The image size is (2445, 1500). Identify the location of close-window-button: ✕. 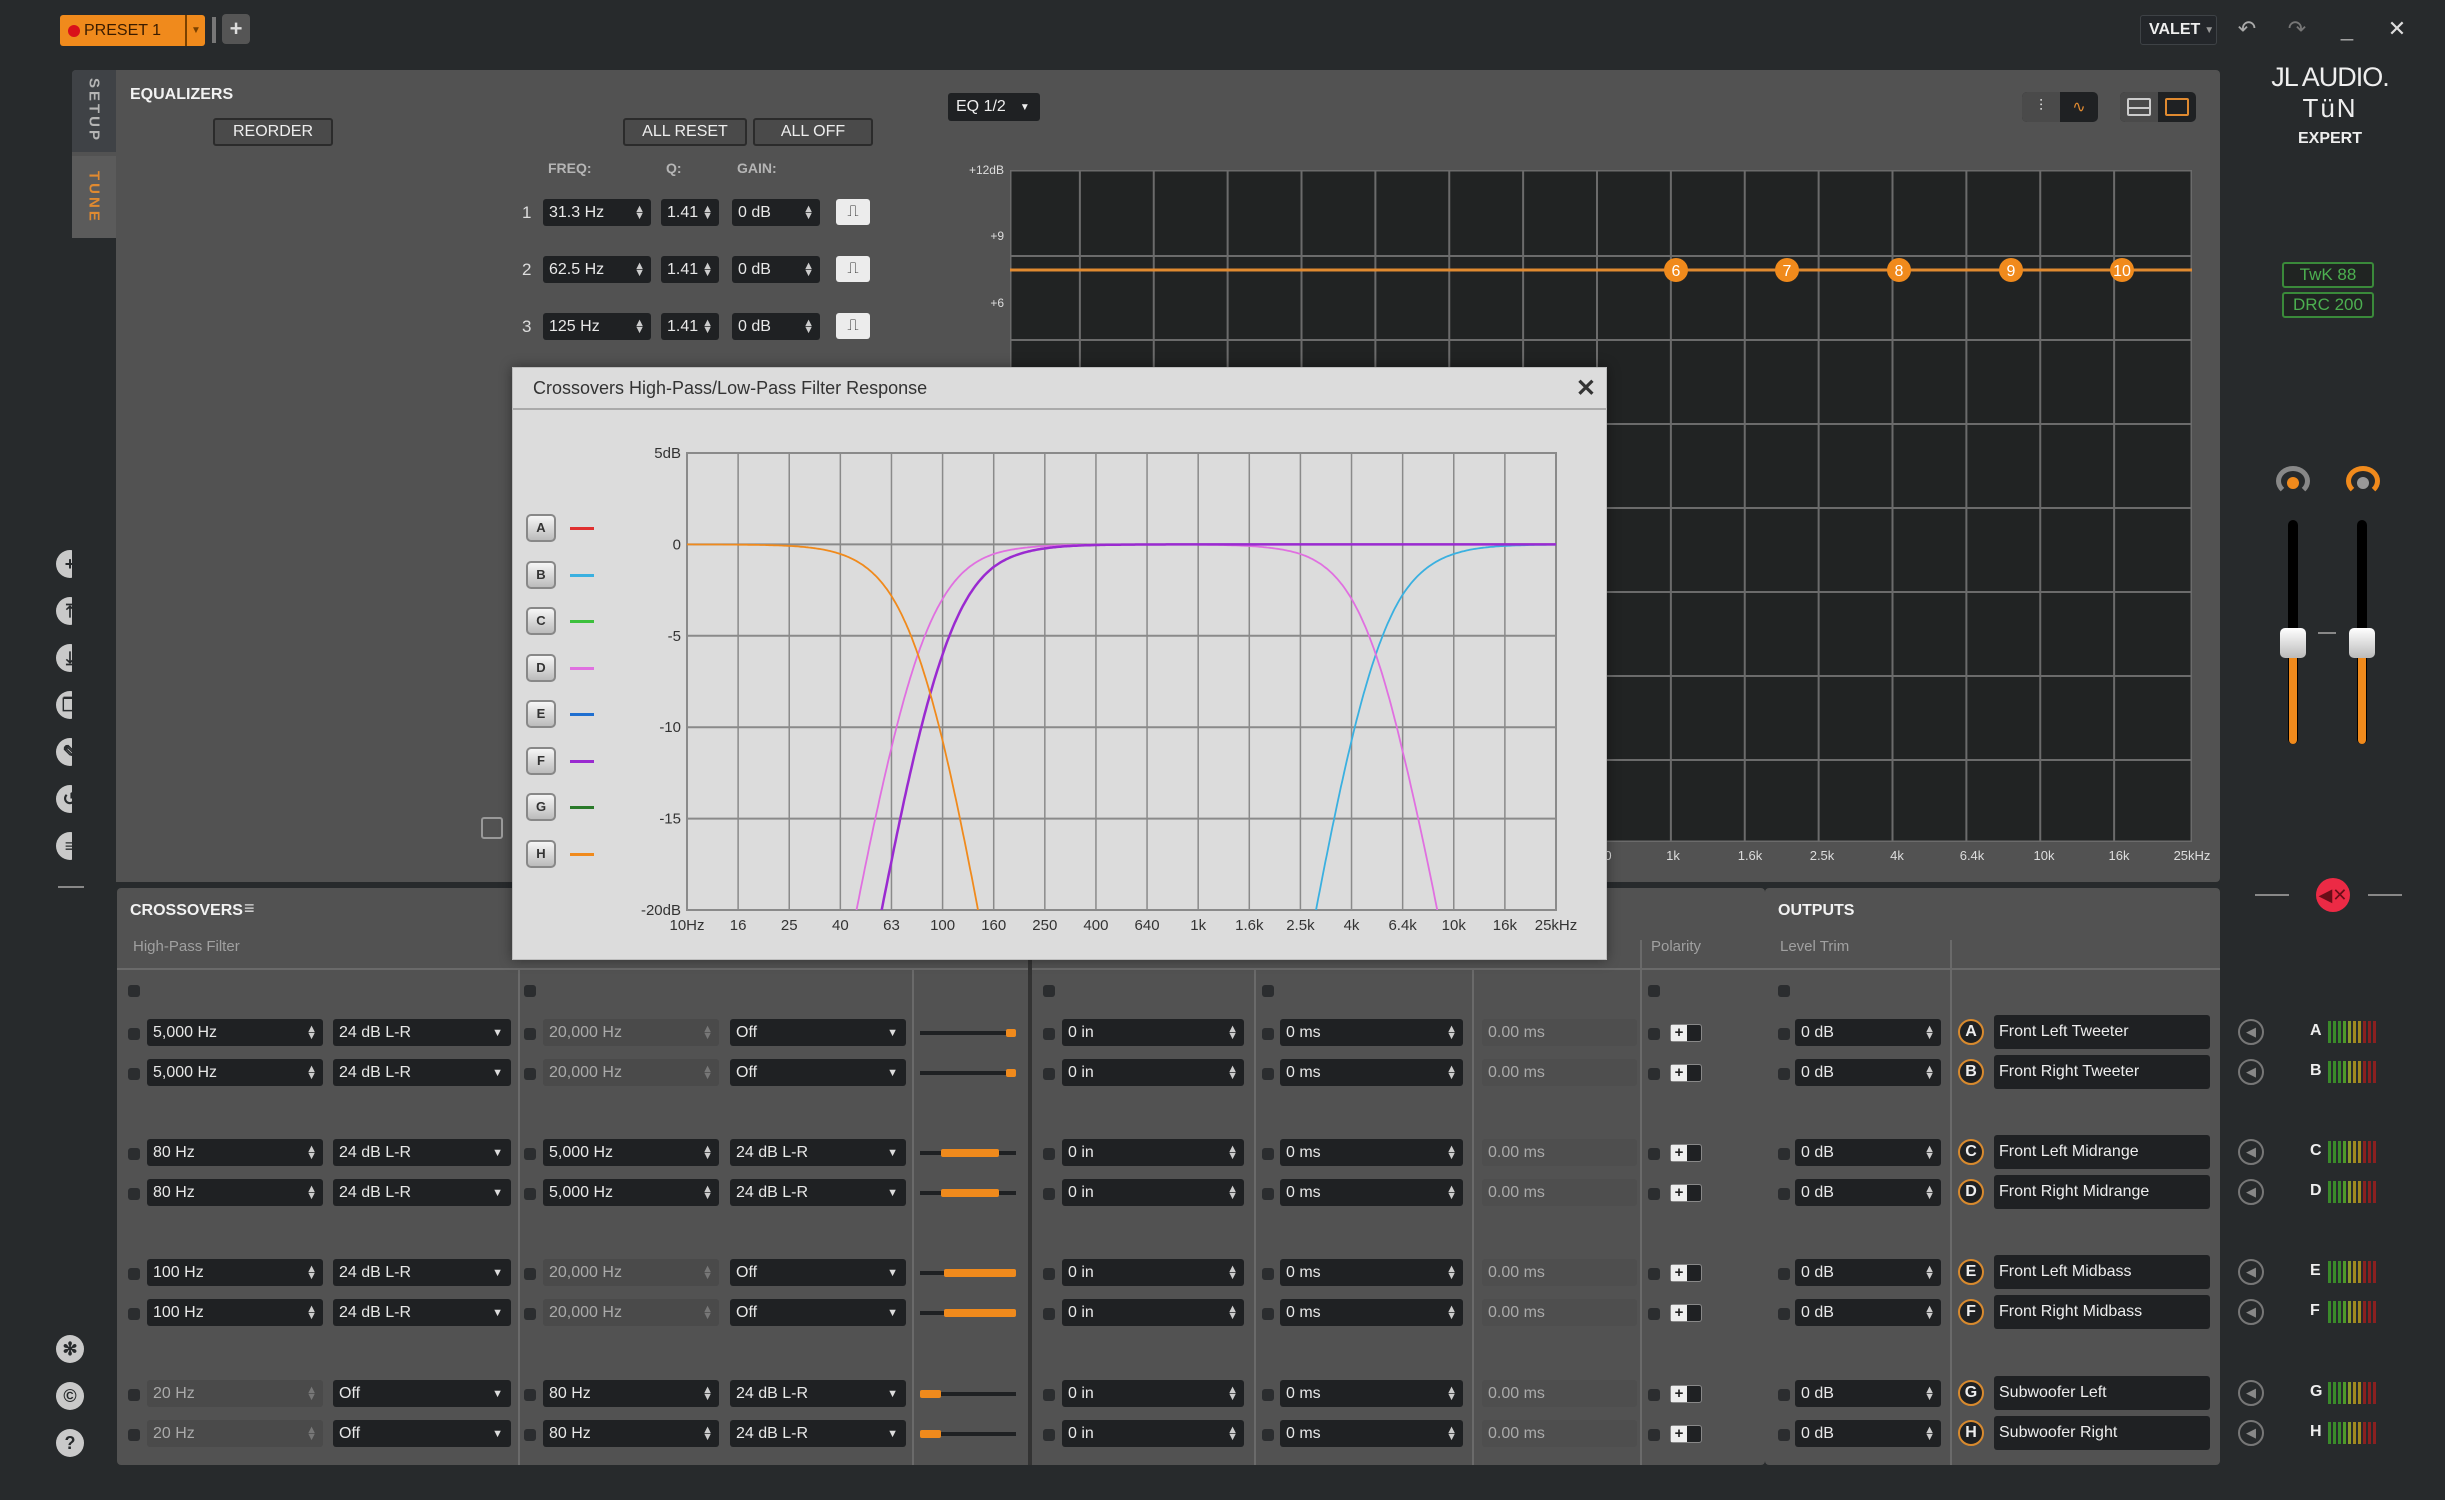
(2397, 29).